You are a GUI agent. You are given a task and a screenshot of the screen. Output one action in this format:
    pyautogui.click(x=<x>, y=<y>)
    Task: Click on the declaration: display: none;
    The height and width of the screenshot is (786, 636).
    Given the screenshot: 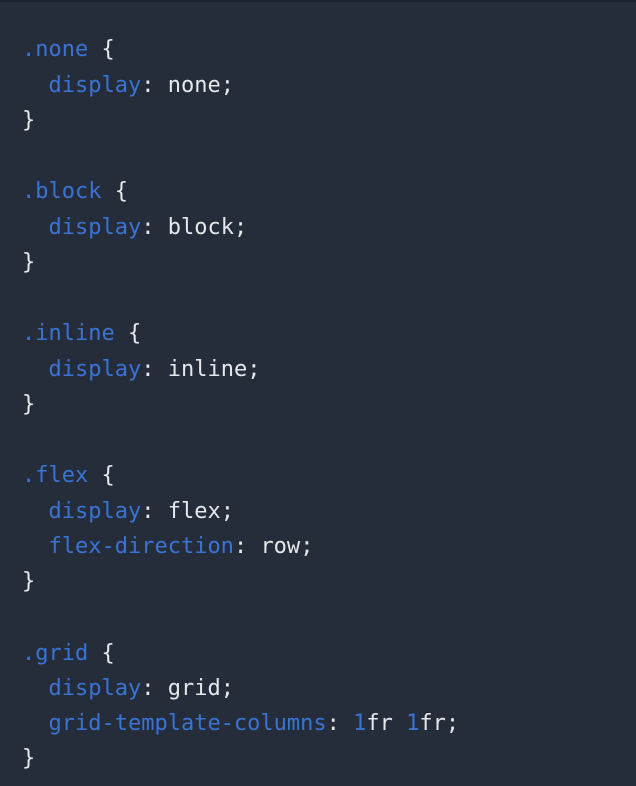 What is the action you would take?
    pyautogui.click(x=128, y=86)
    